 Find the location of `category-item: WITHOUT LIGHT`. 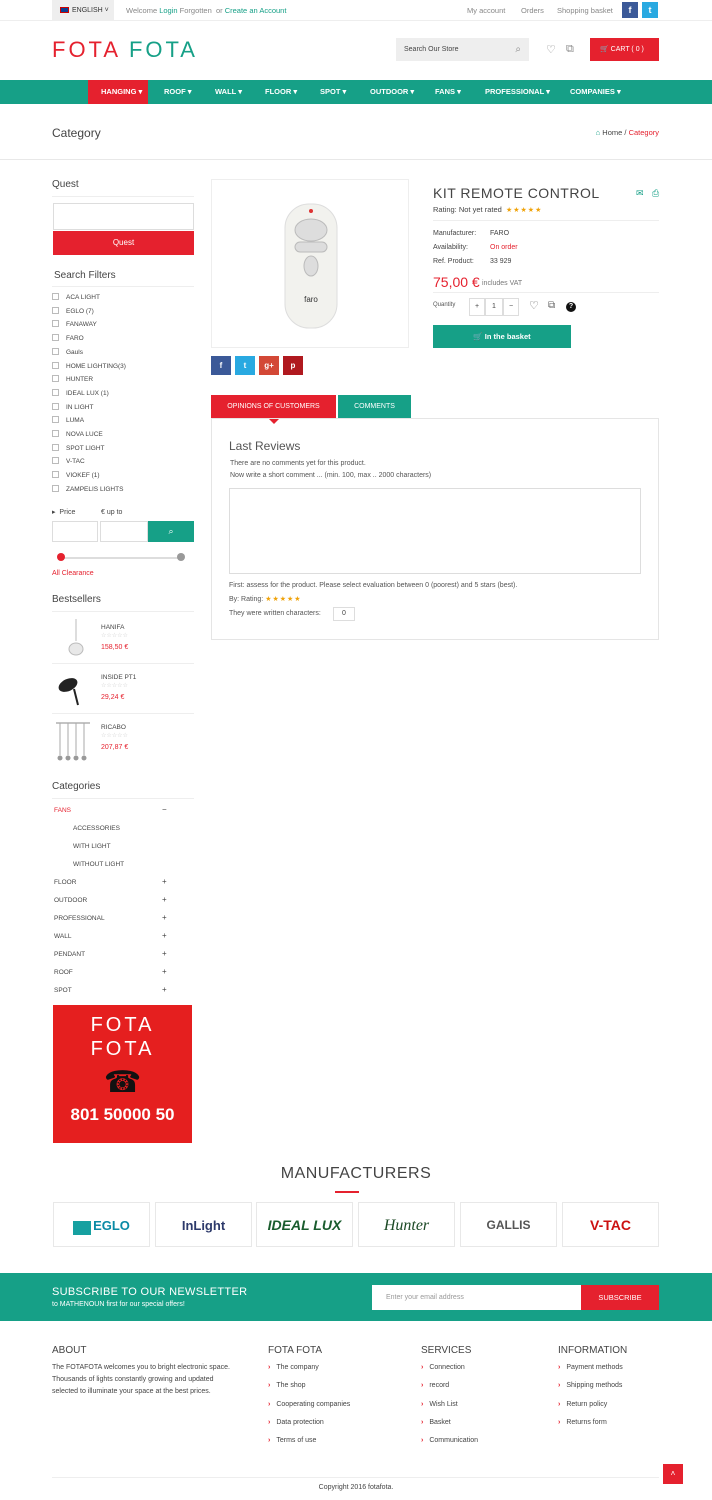

category-item: WITHOUT LIGHT is located at coordinates (98, 864).